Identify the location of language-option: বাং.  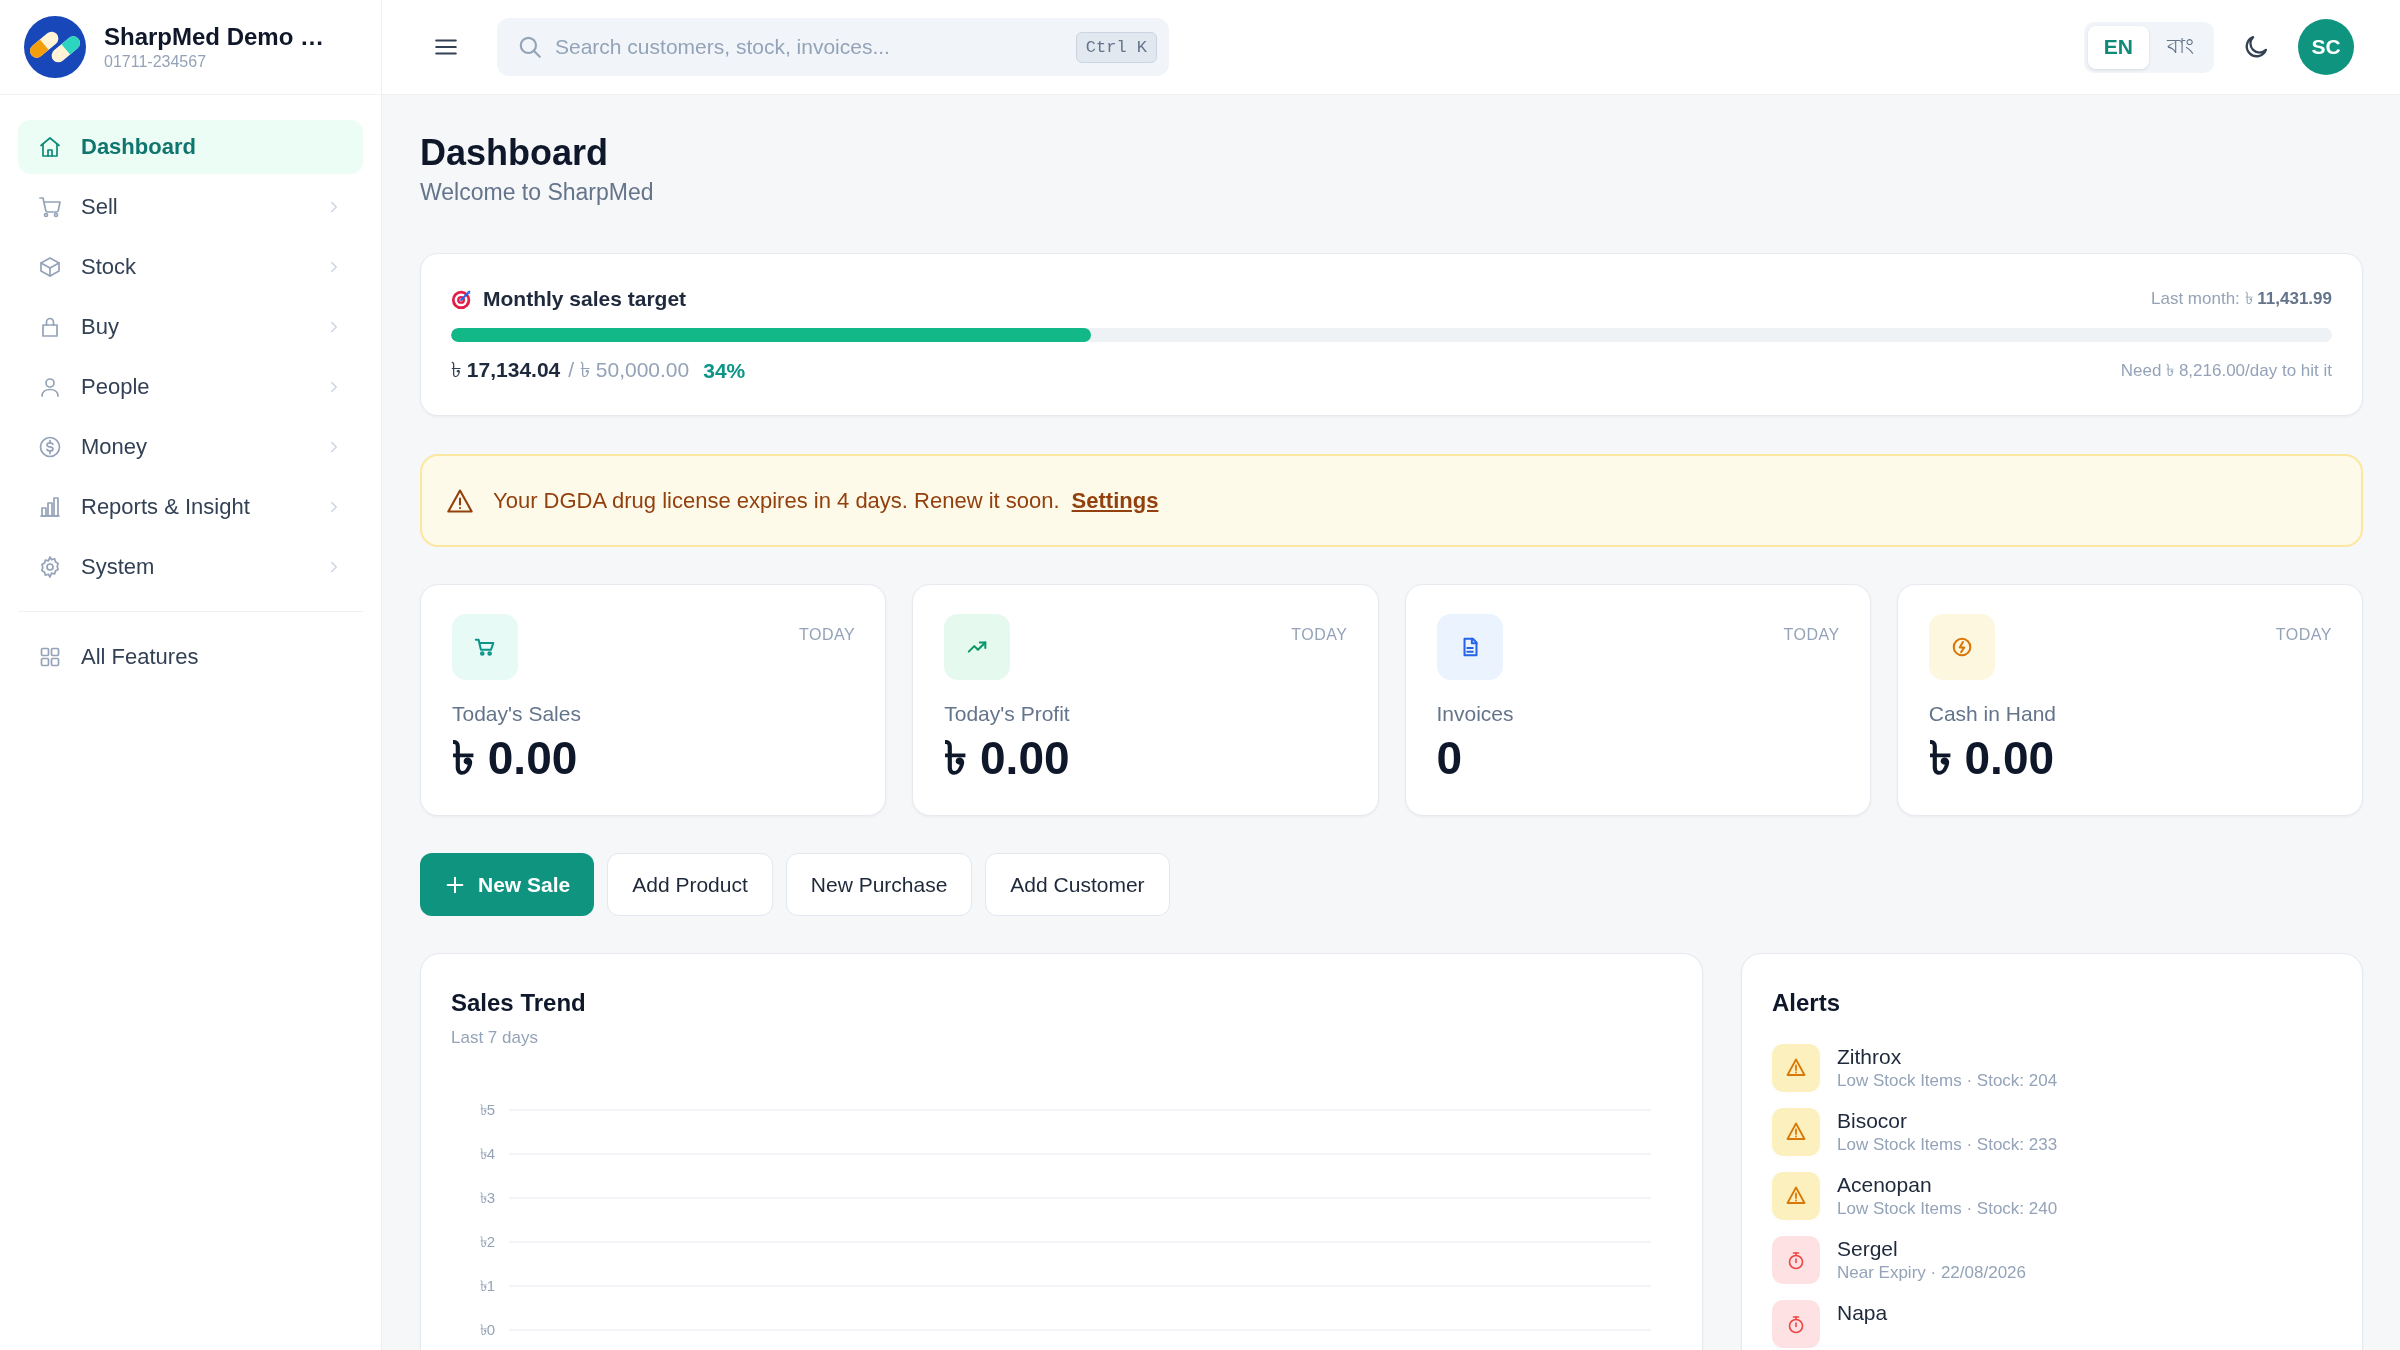
(2180, 47).